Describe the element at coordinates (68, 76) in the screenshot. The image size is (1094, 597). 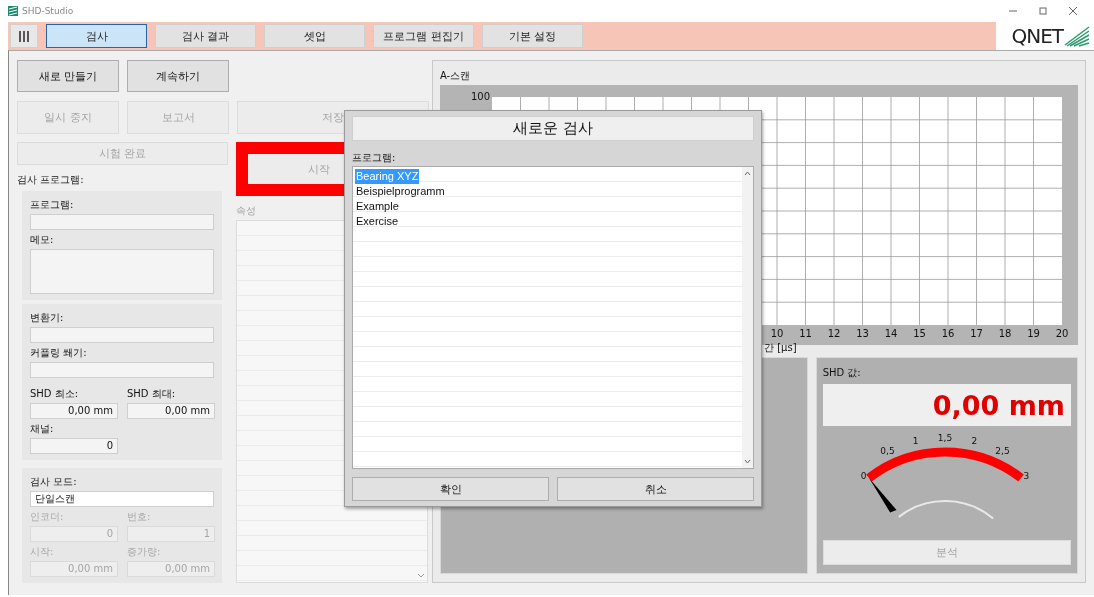
I see `new-button: 새로 만들기` at that location.